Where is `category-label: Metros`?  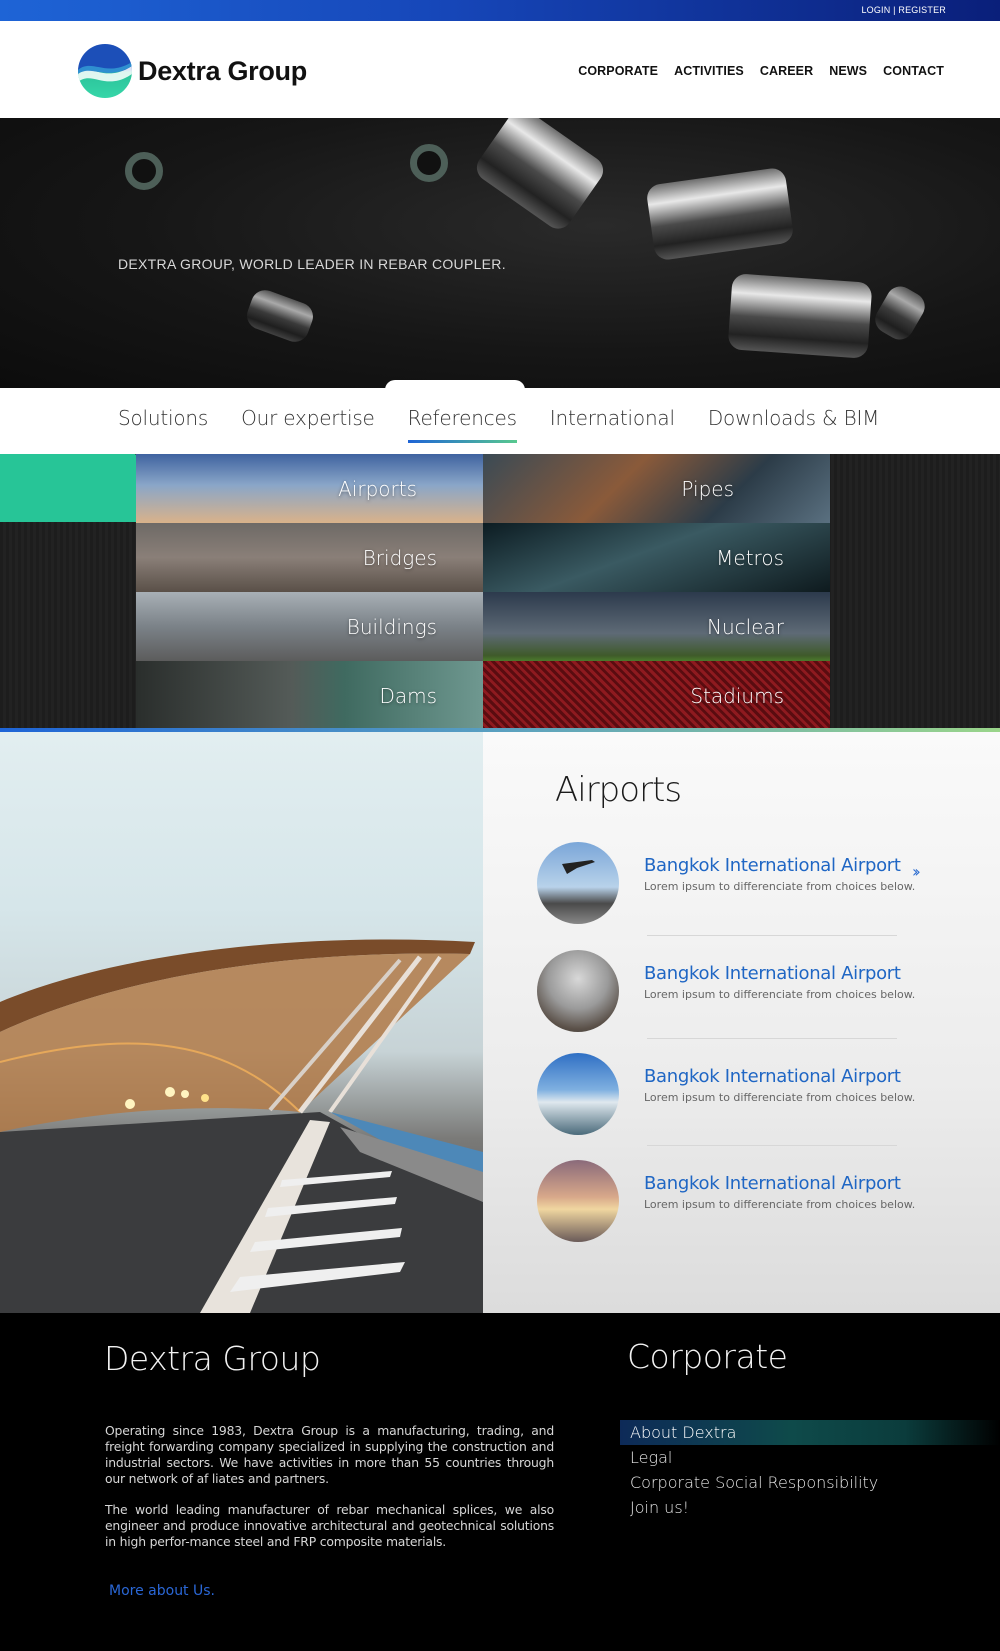
category-label: Metros is located at coordinates (750, 557).